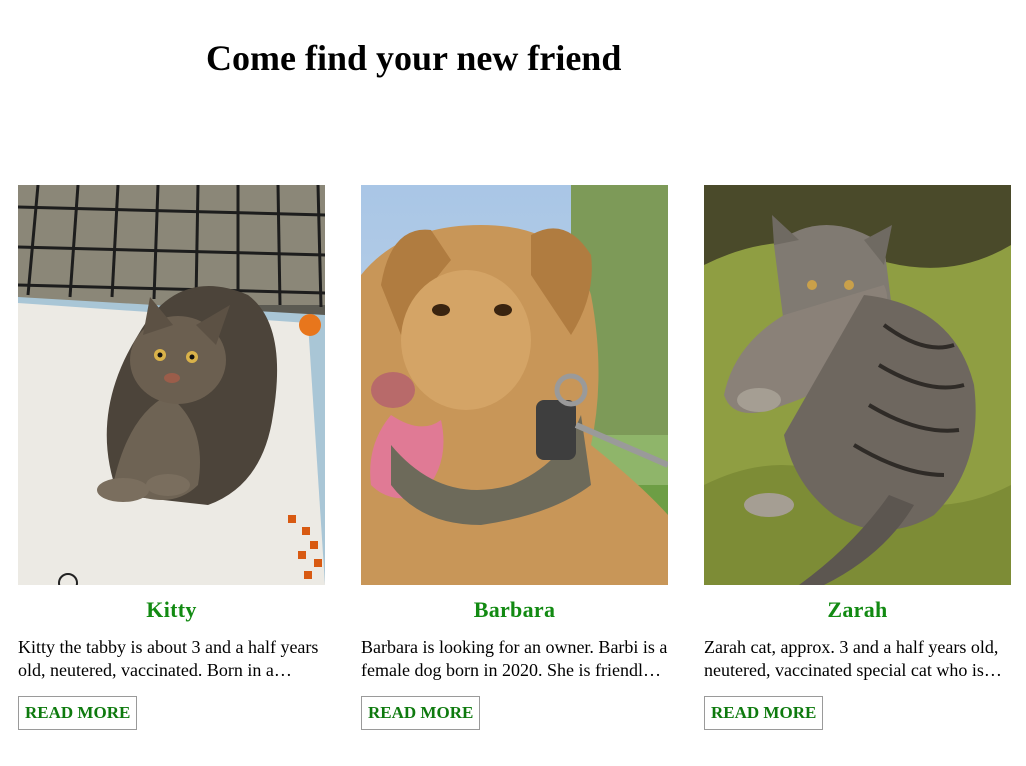  Describe the element at coordinates (414, 58) in the screenshot. I see `page-title: Come find your new friend` at that location.